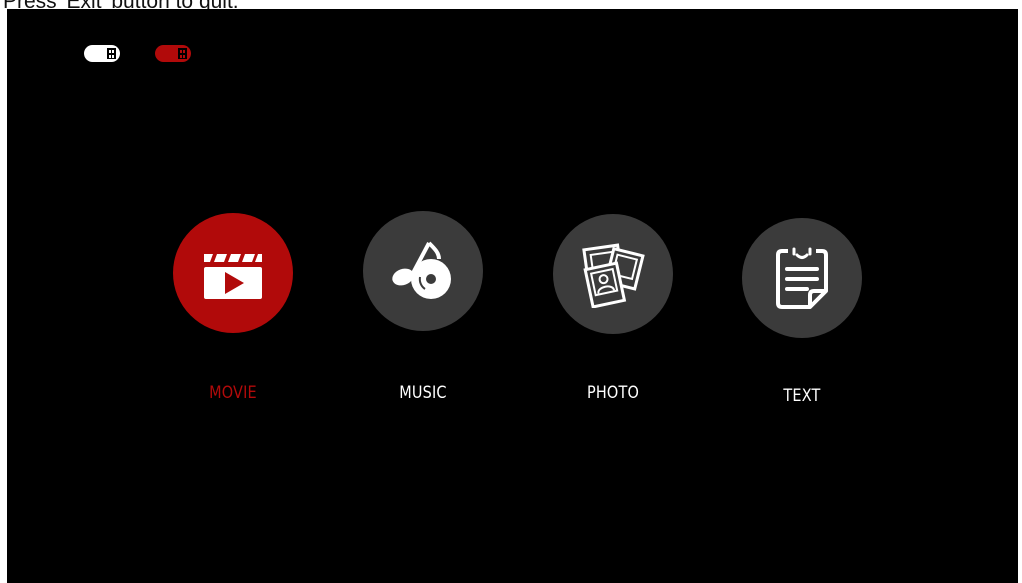 The width and height of the screenshot is (1022, 583). What do you see at coordinates (423, 393) in the screenshot?
I see `menu-item-music-label: MUSIC` at bounding box center [423, 393].